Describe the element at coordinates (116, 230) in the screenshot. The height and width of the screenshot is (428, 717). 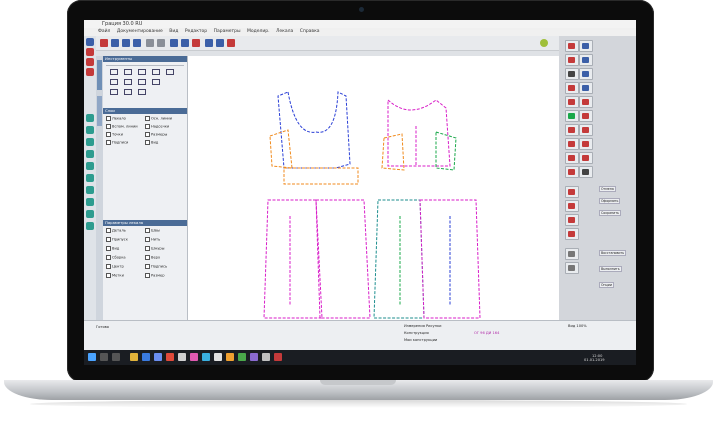
I see `check-item: Деталь` at that location.